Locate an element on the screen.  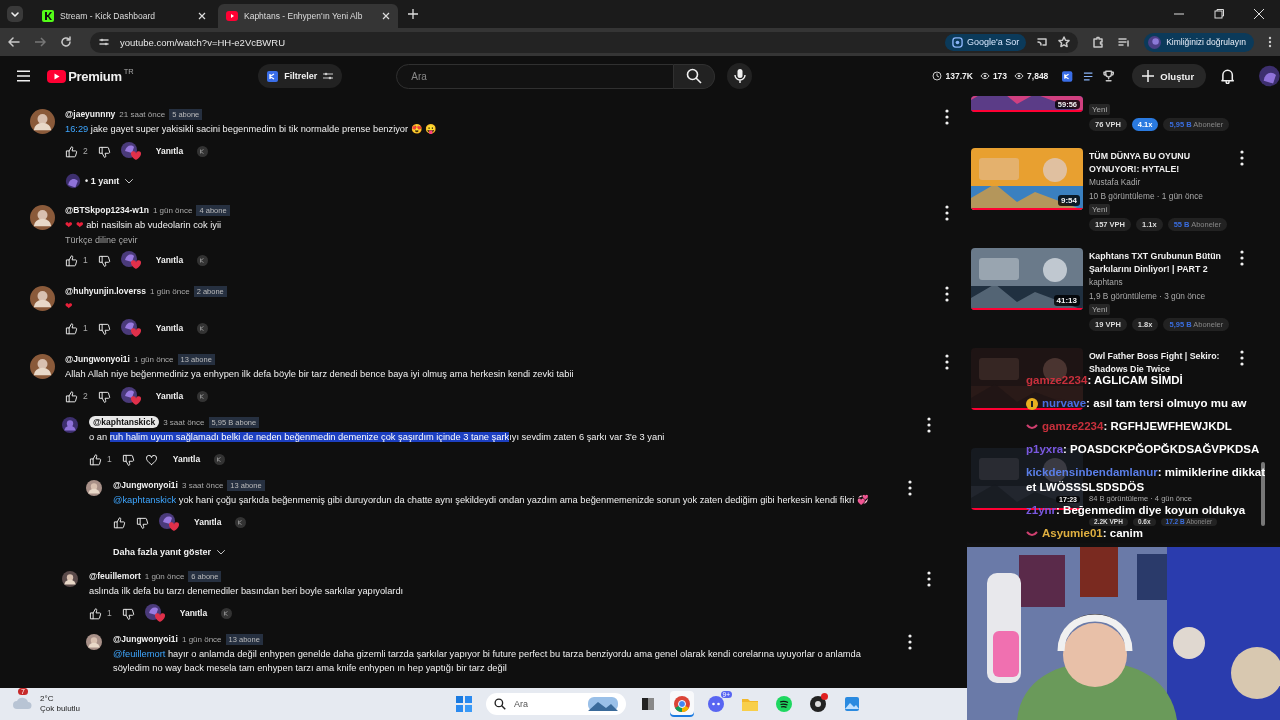
browser-tab: Kaphtans - Enhypen'ın Yeni Alb is located at coordinates (308, 16).